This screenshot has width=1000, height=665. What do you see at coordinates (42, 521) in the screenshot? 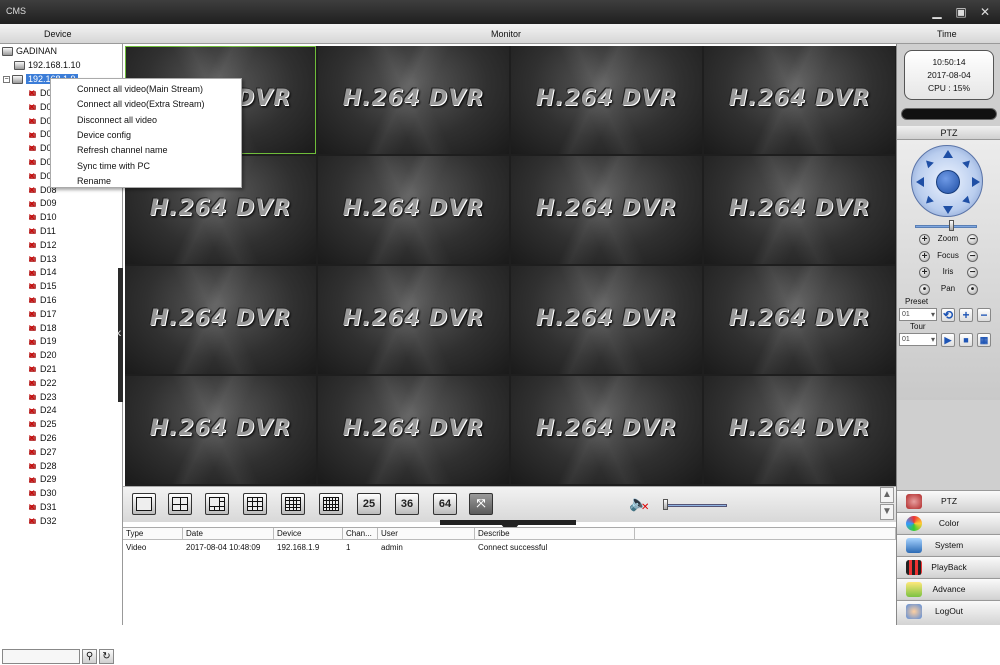
I see `channel-d32: D32` at bounding box center [42, 521].